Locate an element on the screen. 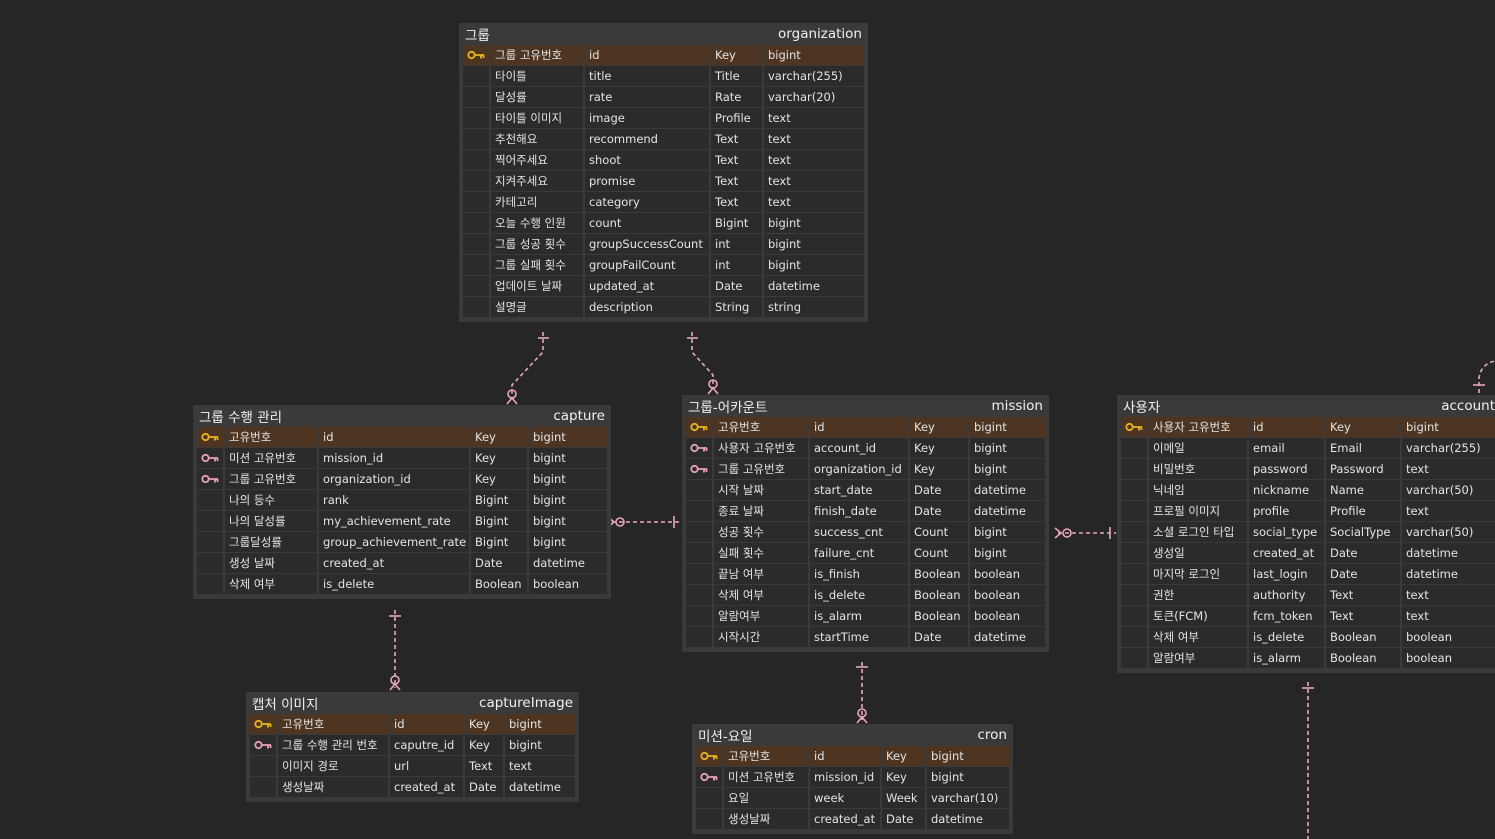 The width and height of the screenshot is (1495, 839). table-row: 권한 authority Text text is located at coordinates (1308, 595).